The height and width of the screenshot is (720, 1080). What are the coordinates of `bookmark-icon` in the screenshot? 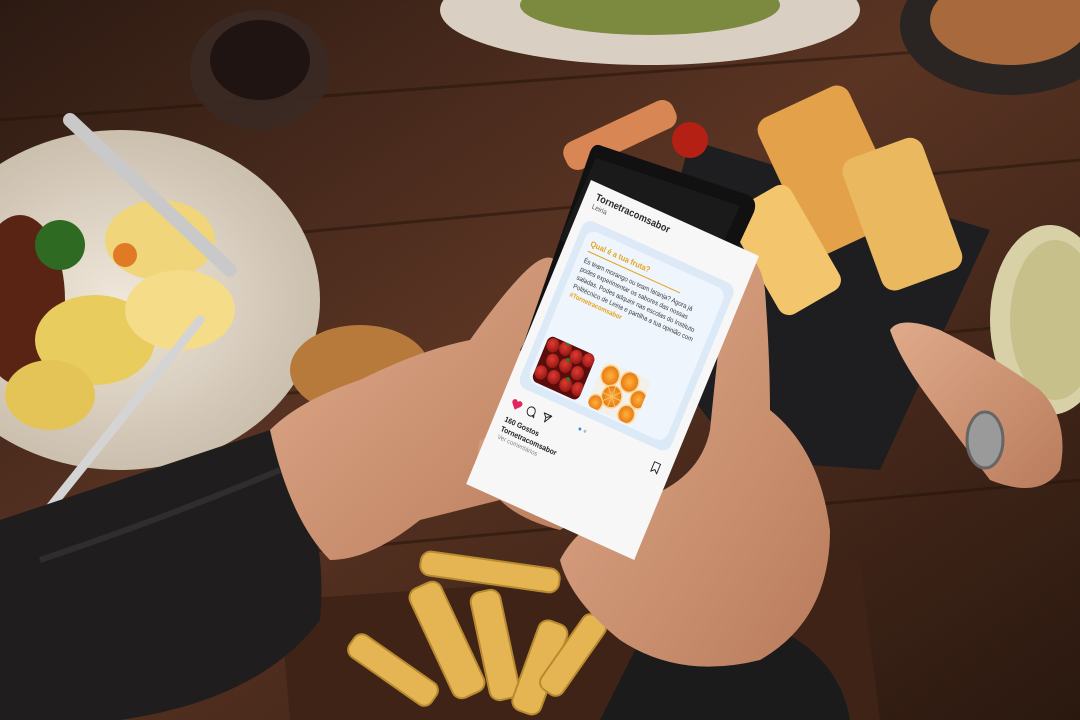 It's located at (655, 469).